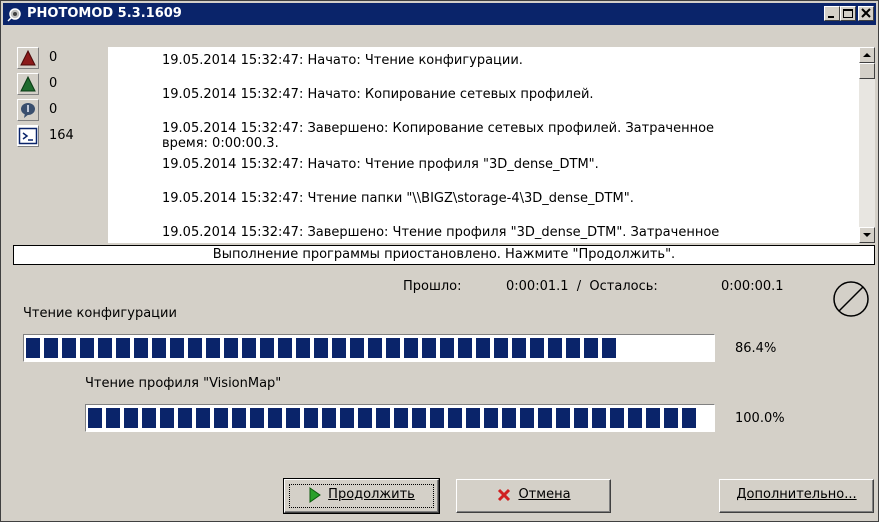 Image resolution: width=879 pixels, height=522 pixels. Describe the element at coordinates (752, 286) in the screenshot. I see `remaining-value: 0:00:00.1` at that location.